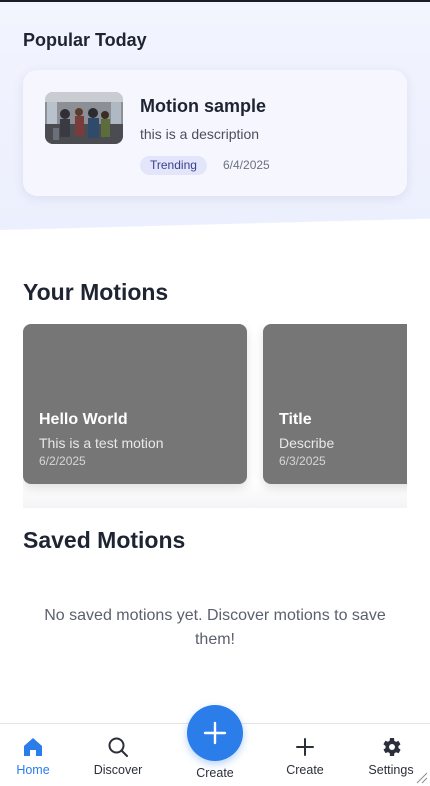  Describe the element at coordinates (83, 419) in the screenshot. I see `motion-card-title: Hello World` at that location.